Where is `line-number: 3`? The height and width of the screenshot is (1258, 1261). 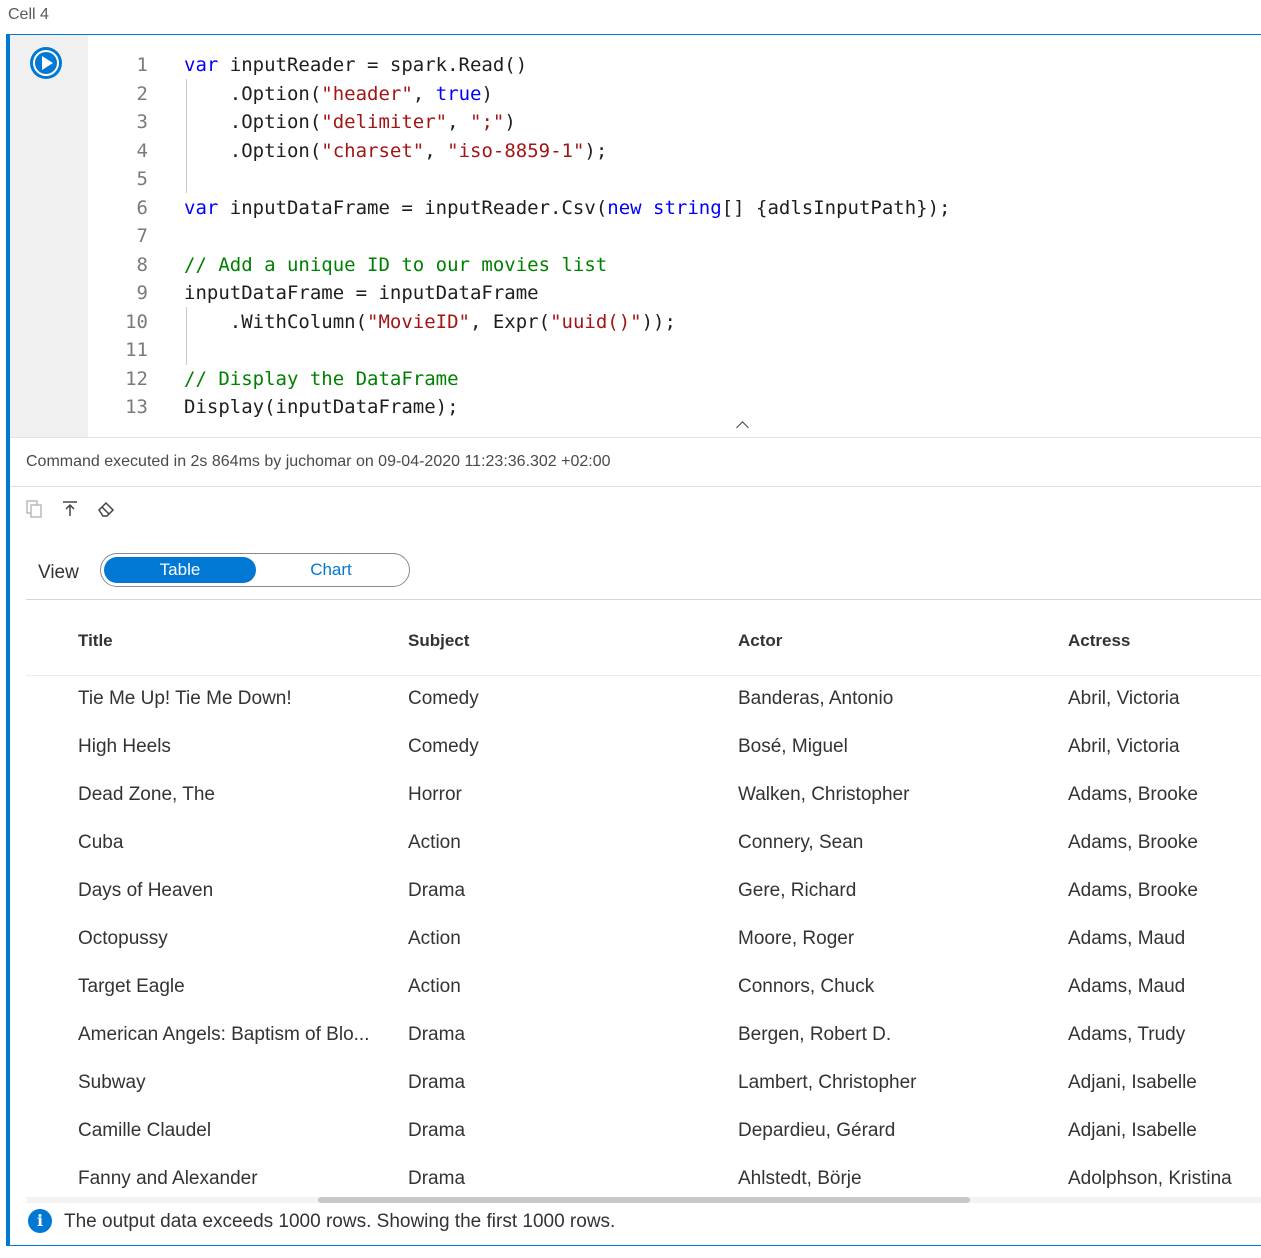 line-number: 3 is located at coordinates (142, 122).